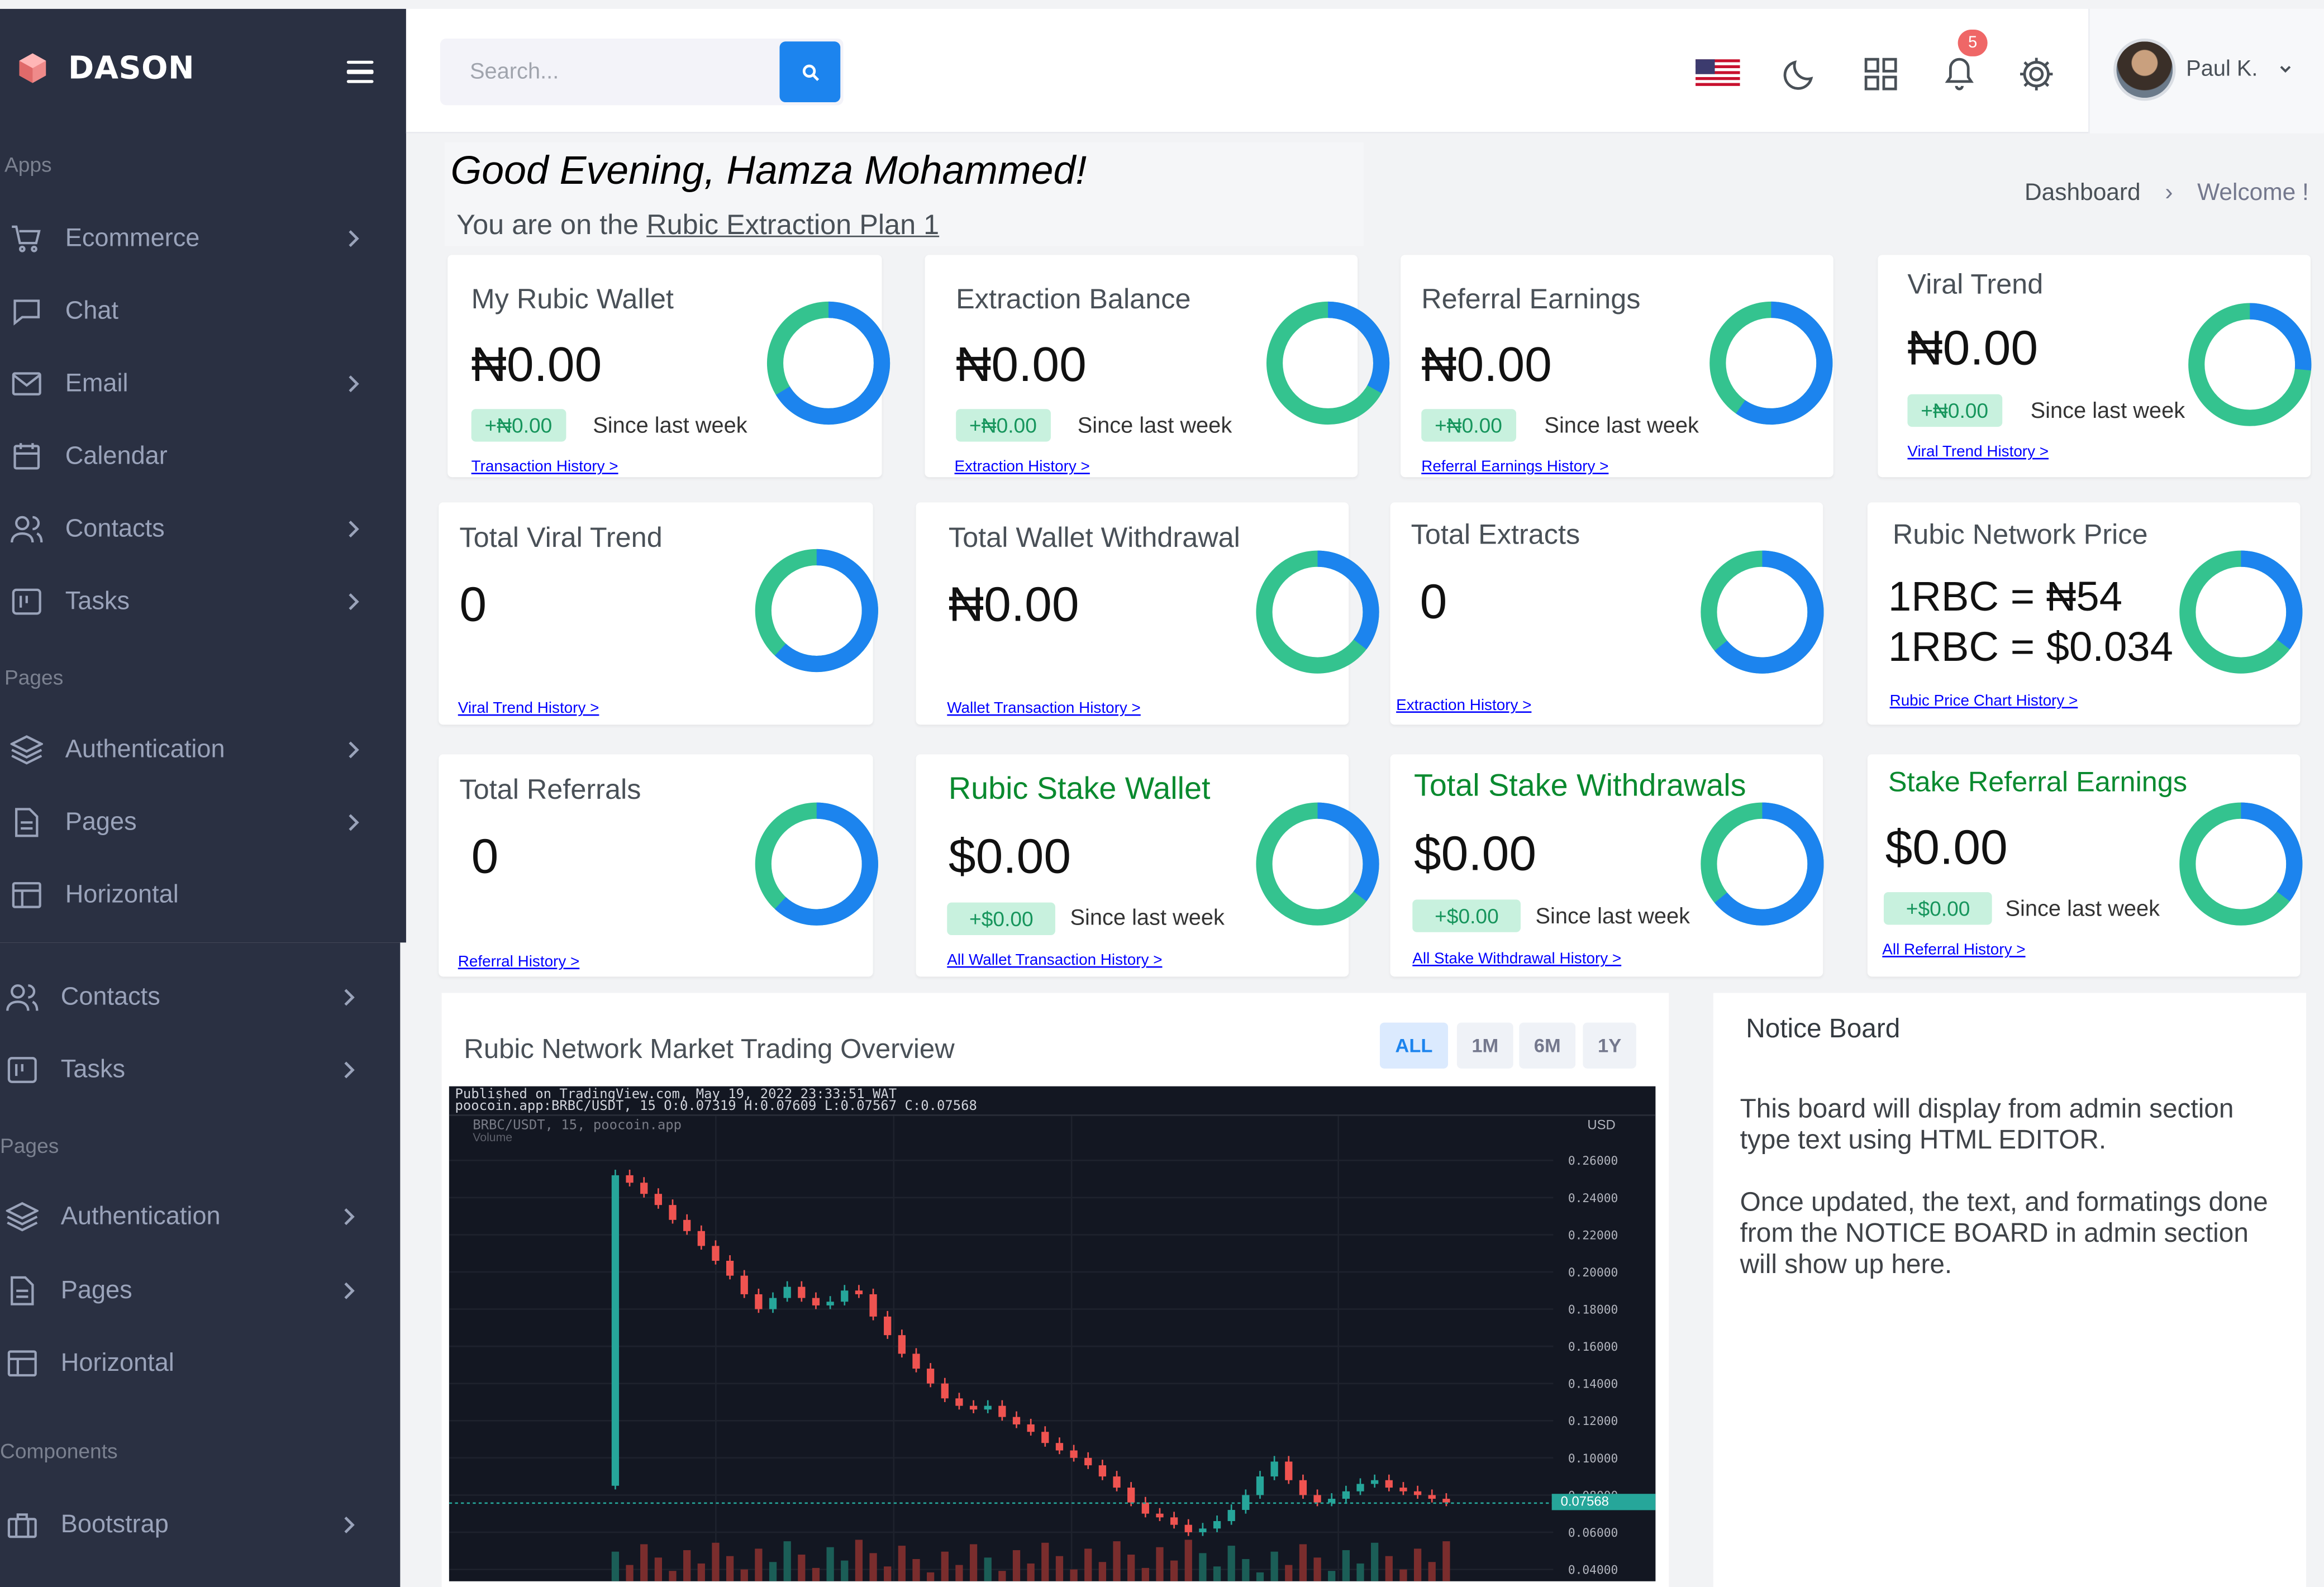  Describe the element at coordinates (192, 239) in the screenshot. I see `sidebar-item-ecommerce: Ecommerce` at that location.